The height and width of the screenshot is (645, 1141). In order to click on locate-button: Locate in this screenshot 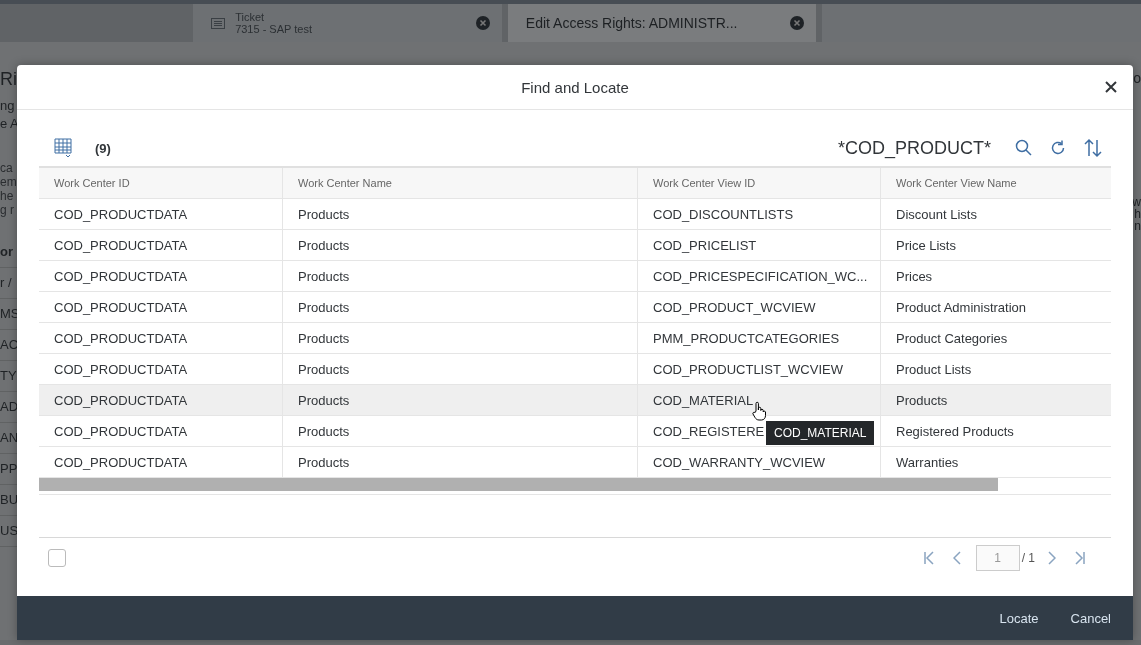, I will do `click(1019, 618)`.